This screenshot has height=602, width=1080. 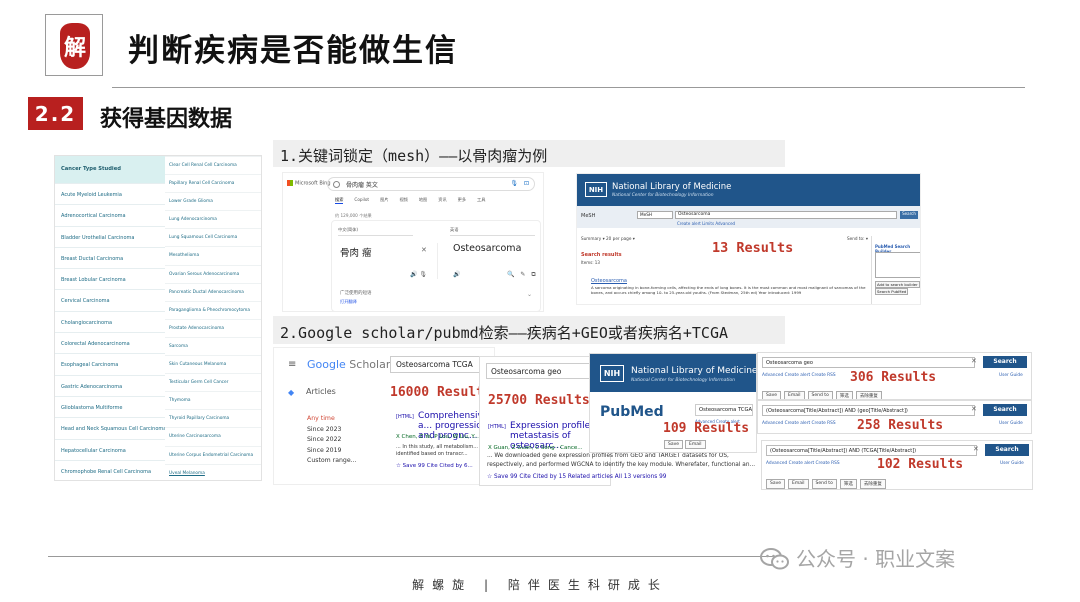 What do you see at coordinates (213, 255) in the screenshot?
I see `cancer-type-item: Mesothelioma` at bounding box center [213, 255].